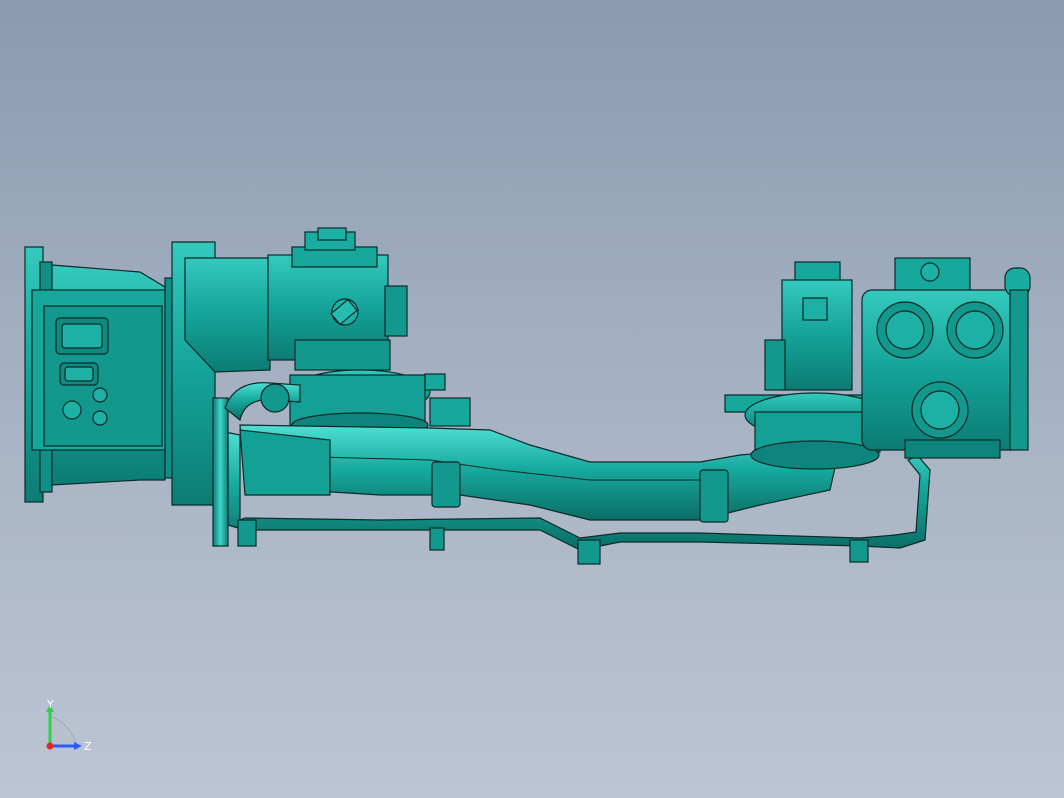 Image resolution: width=1064 pixels, height=798 pixels. What do you see at coordinates (50, 705) in the screenshot?
I see `y-axis-label: Y` at bounding box center [50, 705].